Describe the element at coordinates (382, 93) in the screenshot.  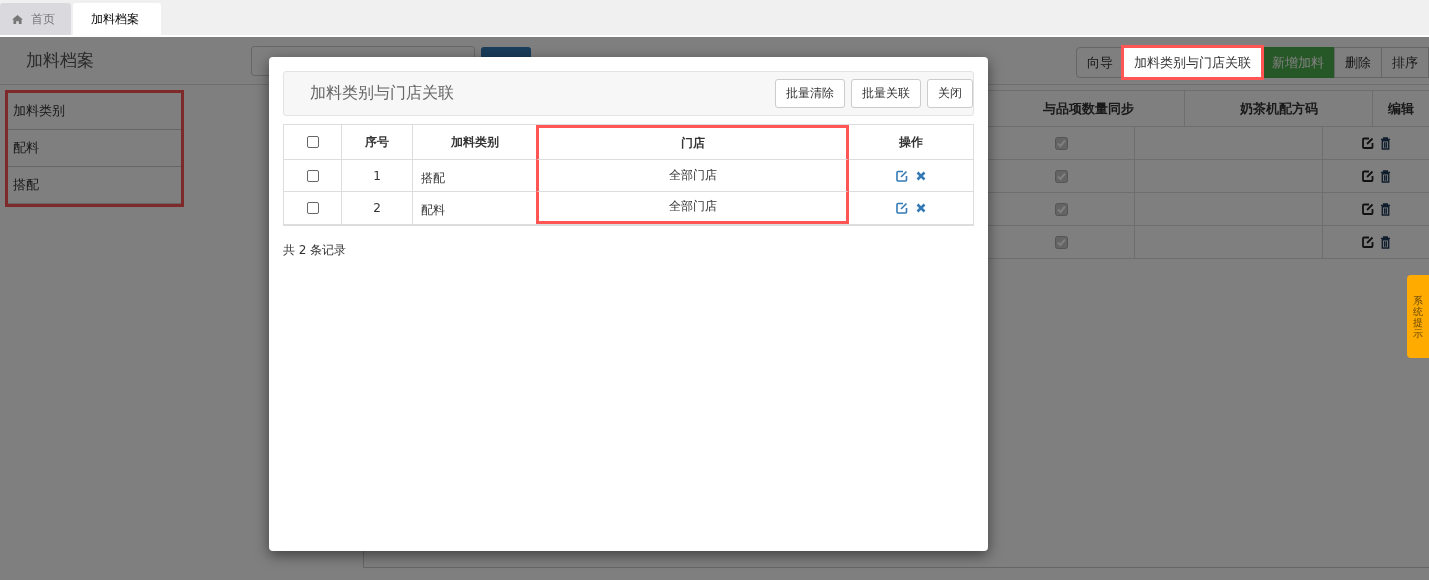
I see `dialog-title: 加料类别与门店关联` at that location.